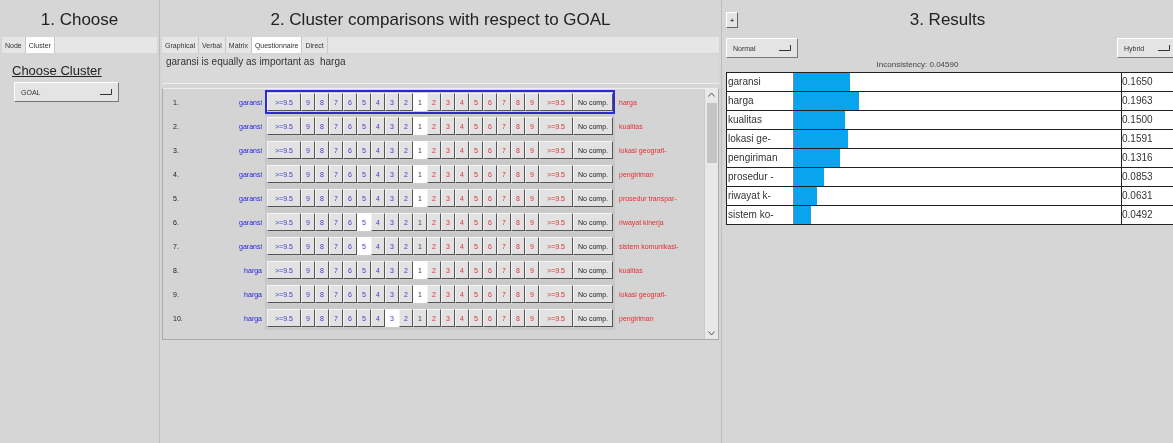 This screenshot has width=1173, height=443. What do you see at coordinates (1147, 139) in the screenshot?
I see `priority-value: 0.1591` at bounding box center [1147, 139].